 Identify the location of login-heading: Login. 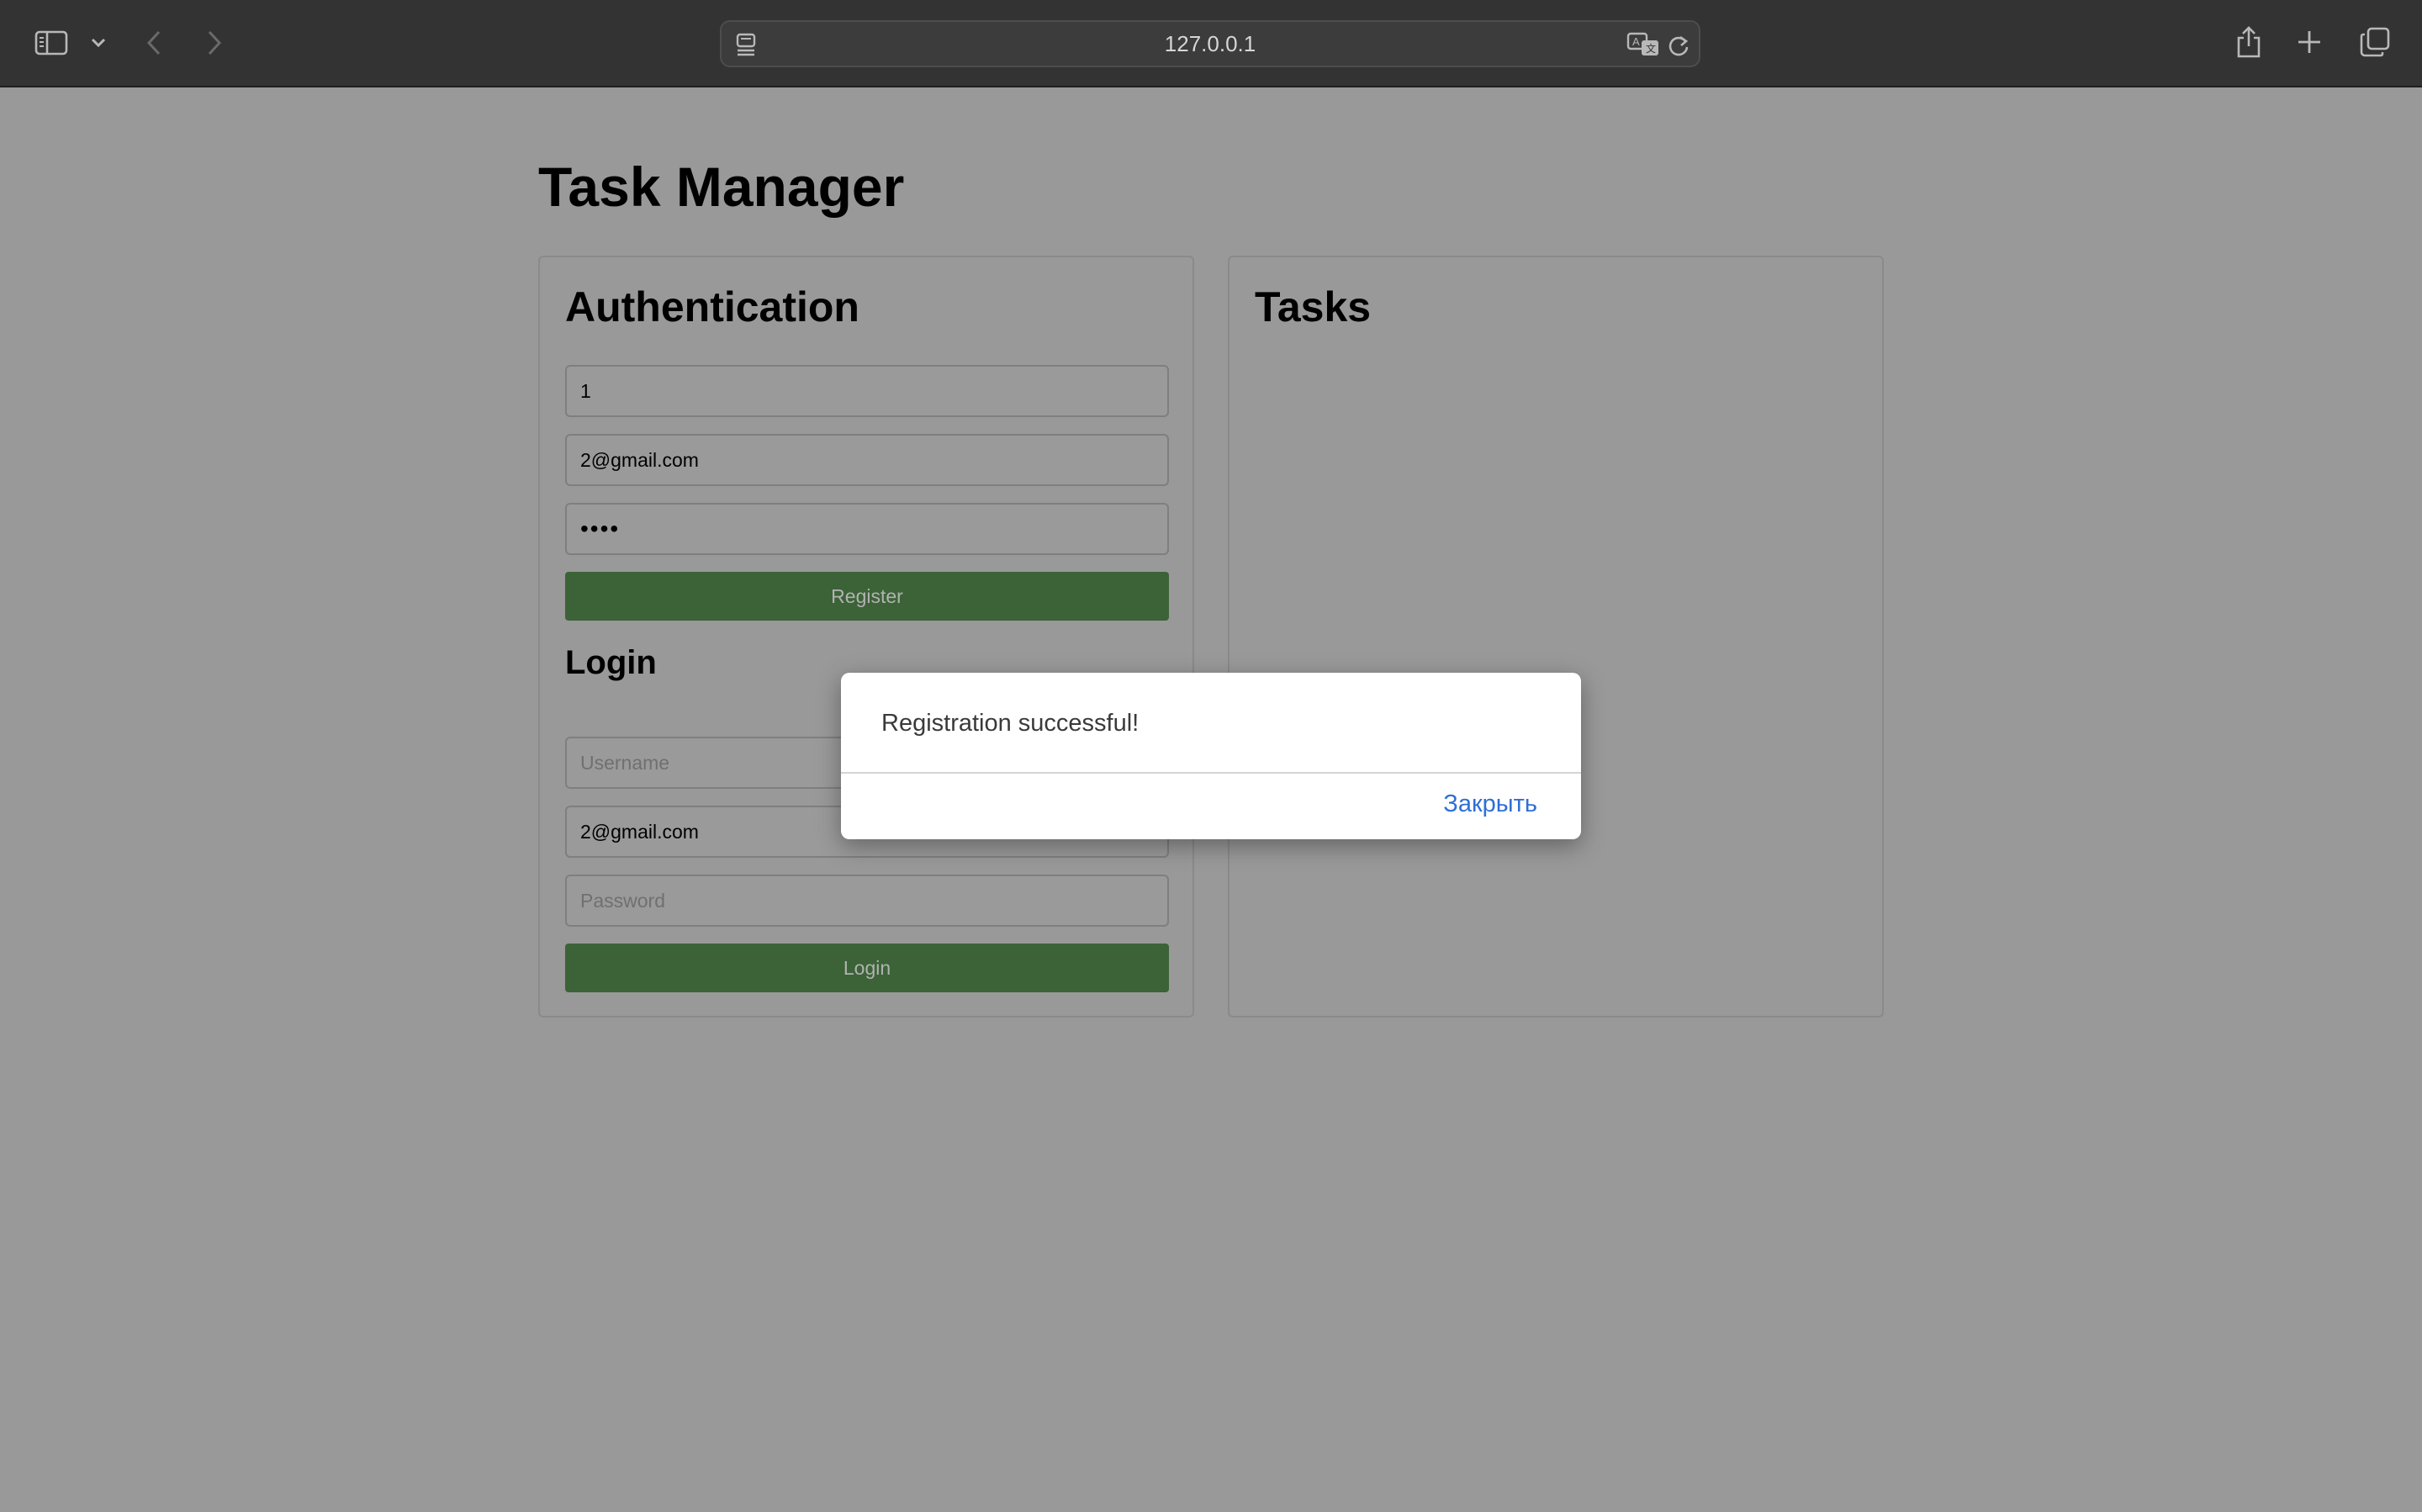
(611, 662).